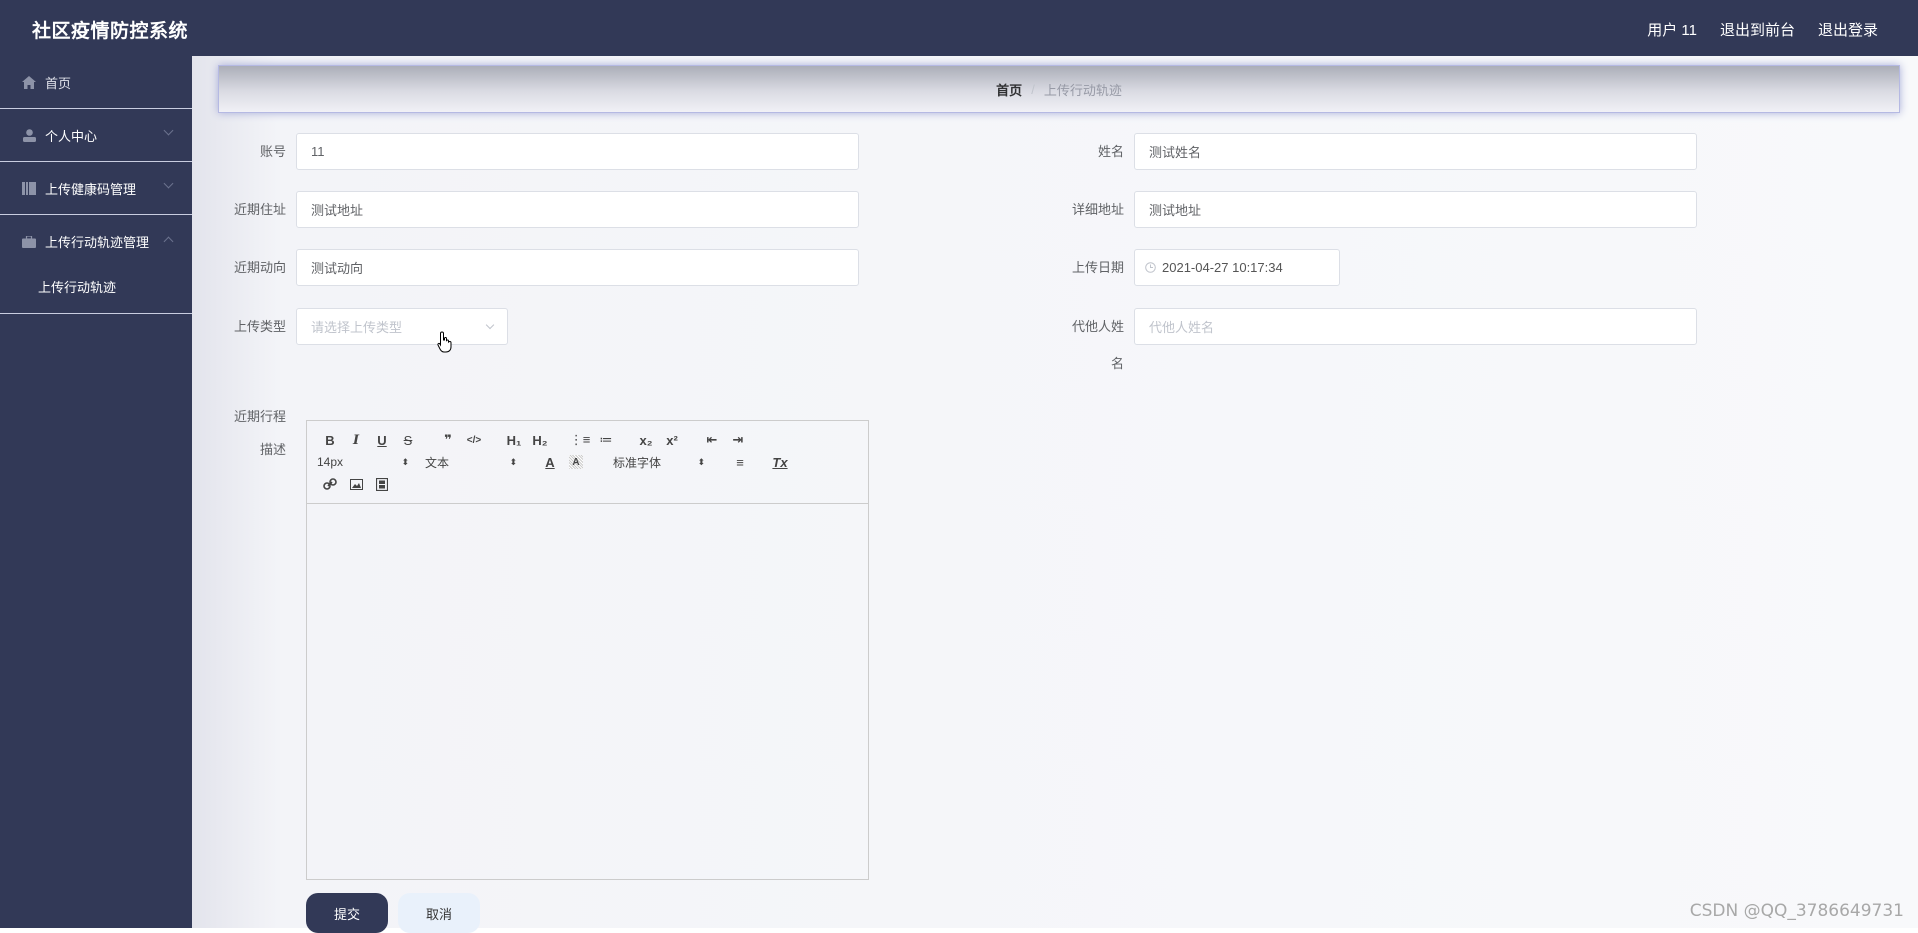 The height and width of the screenshot is (933, 1918). What do you see at coordinates (29, 82) in the screenshot?
I see `home-icon` at bounding box center [29, 82].